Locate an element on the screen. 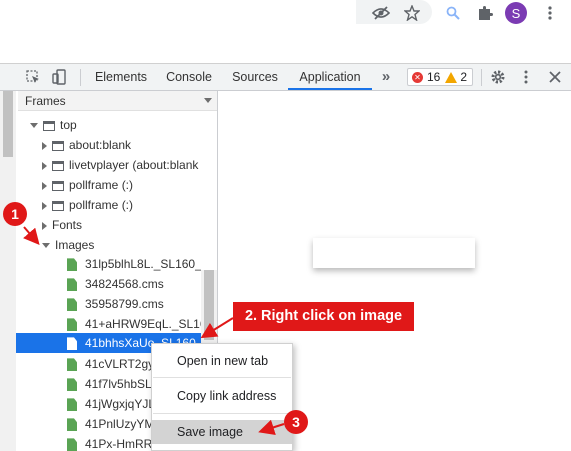  tab-console-label: Console is located at coordinates (189, 77).